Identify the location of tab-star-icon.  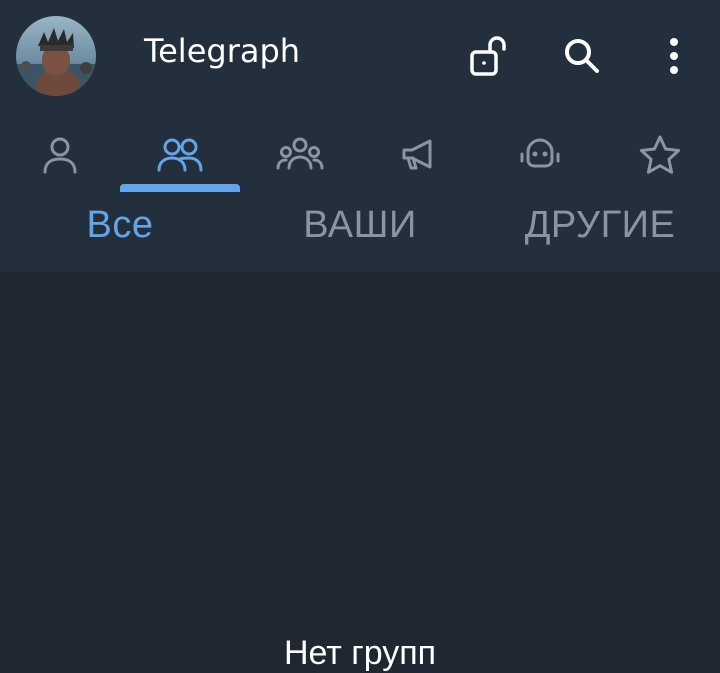
(660, 156).